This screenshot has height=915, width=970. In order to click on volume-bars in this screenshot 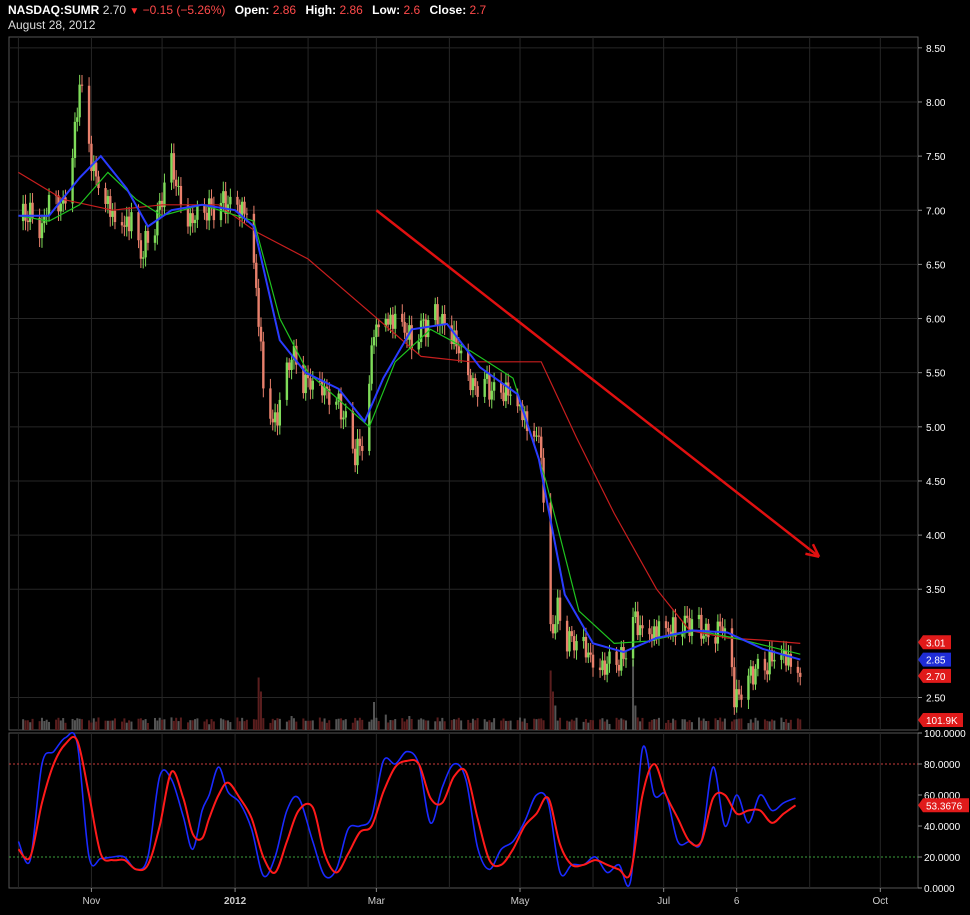, I will do `click(412, 695)`.